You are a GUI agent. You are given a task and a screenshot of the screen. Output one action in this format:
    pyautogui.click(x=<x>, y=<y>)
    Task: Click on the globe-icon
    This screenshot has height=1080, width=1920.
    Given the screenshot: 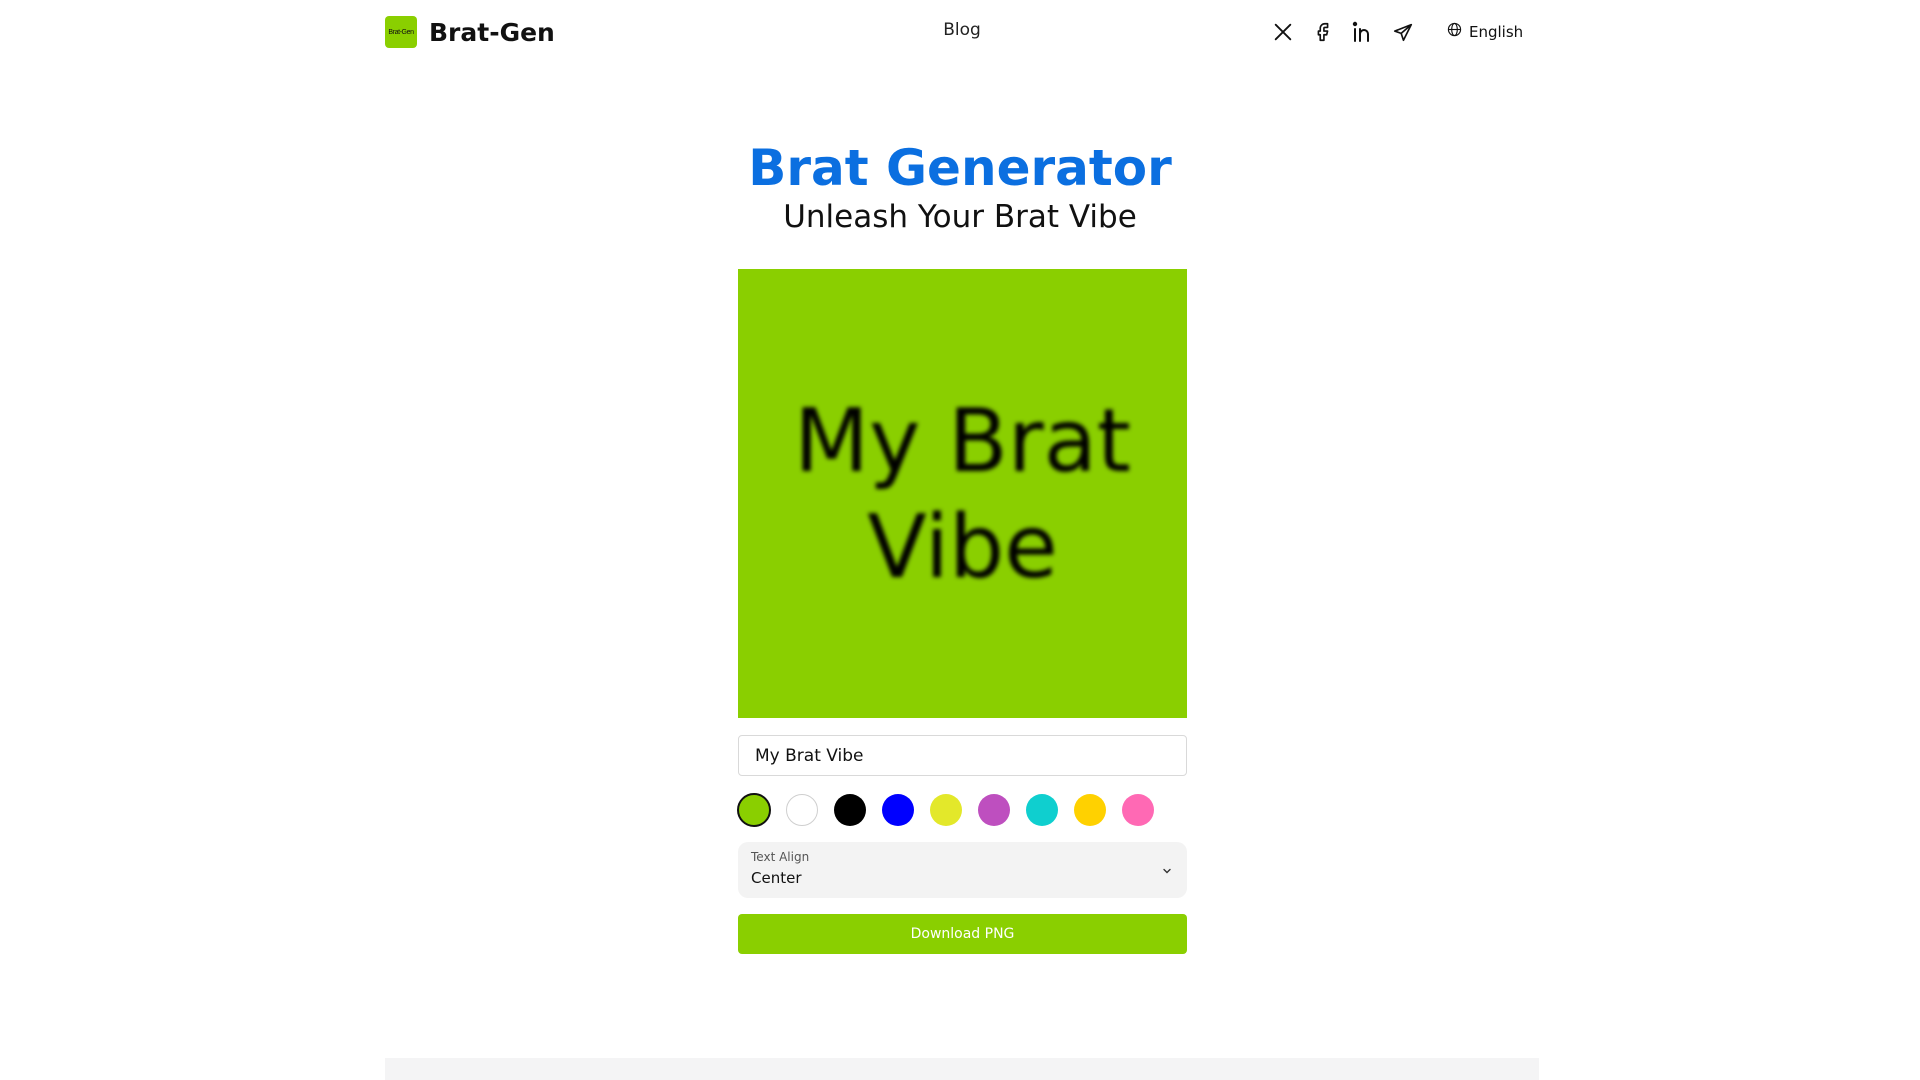 What is the action you would take?
    pyautogui.click(x=1454, y=31)
    